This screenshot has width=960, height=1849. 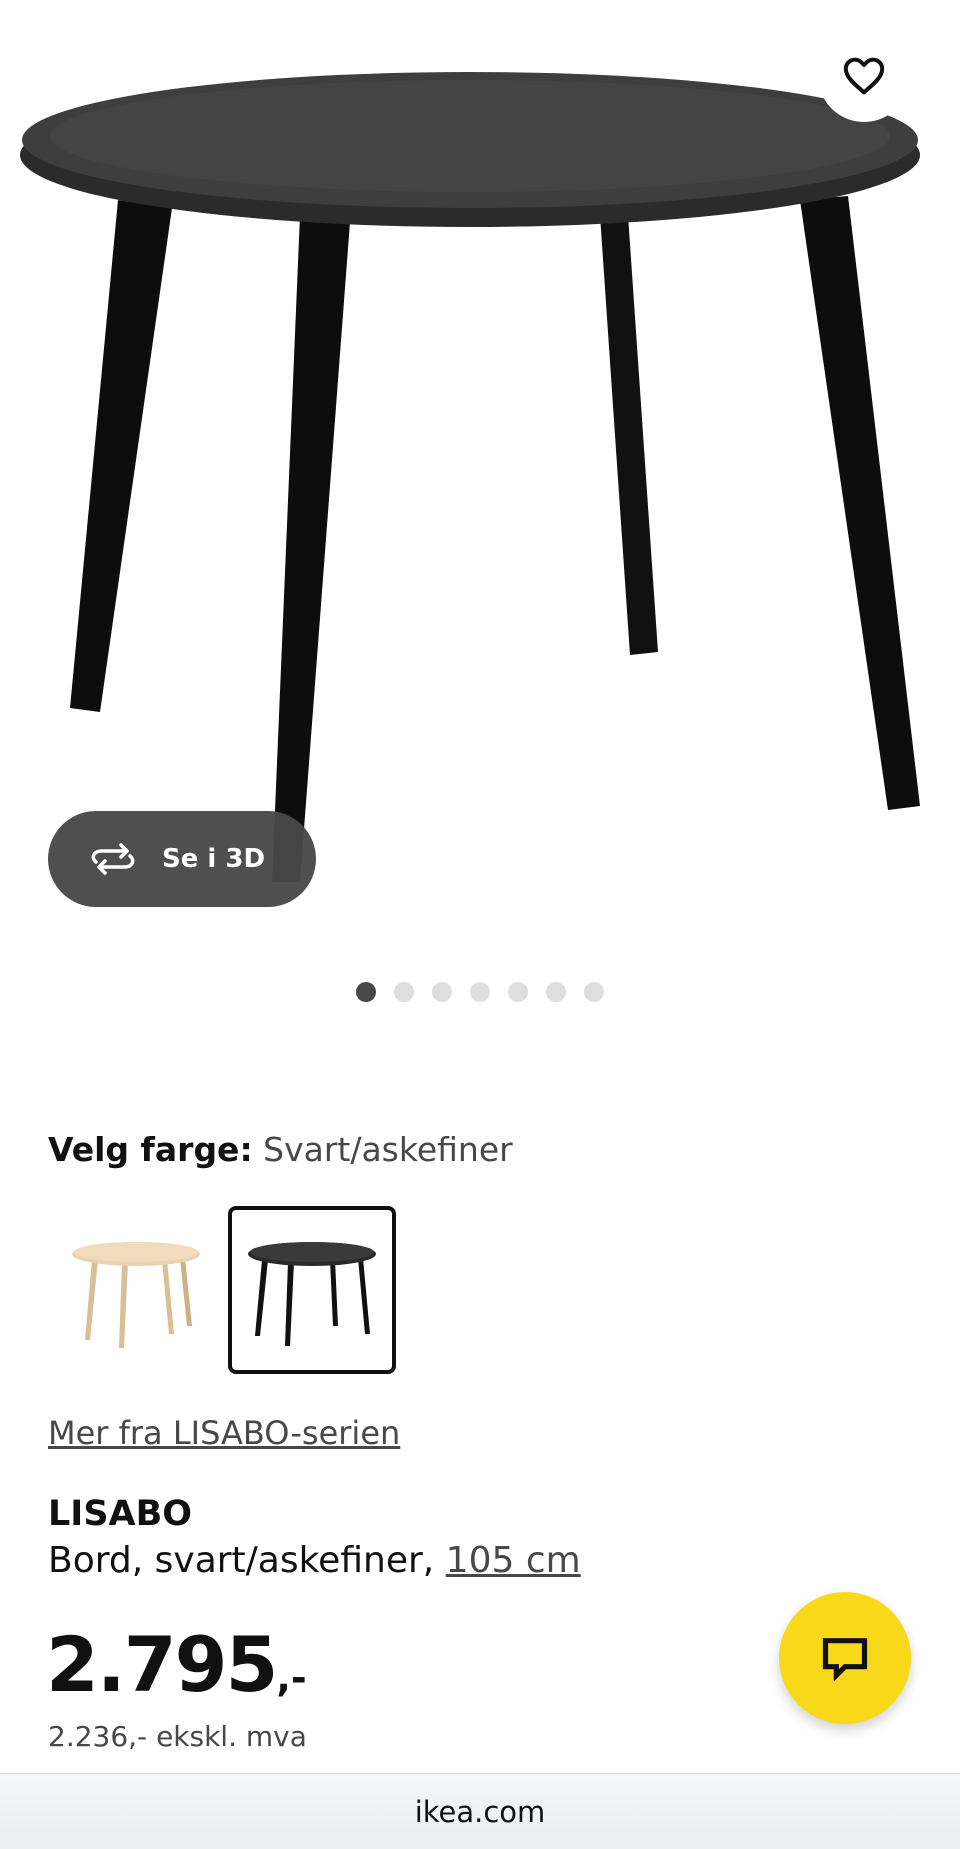 I want to click on browser-url-bar: ikea.com, so click(x=480, y=1811).